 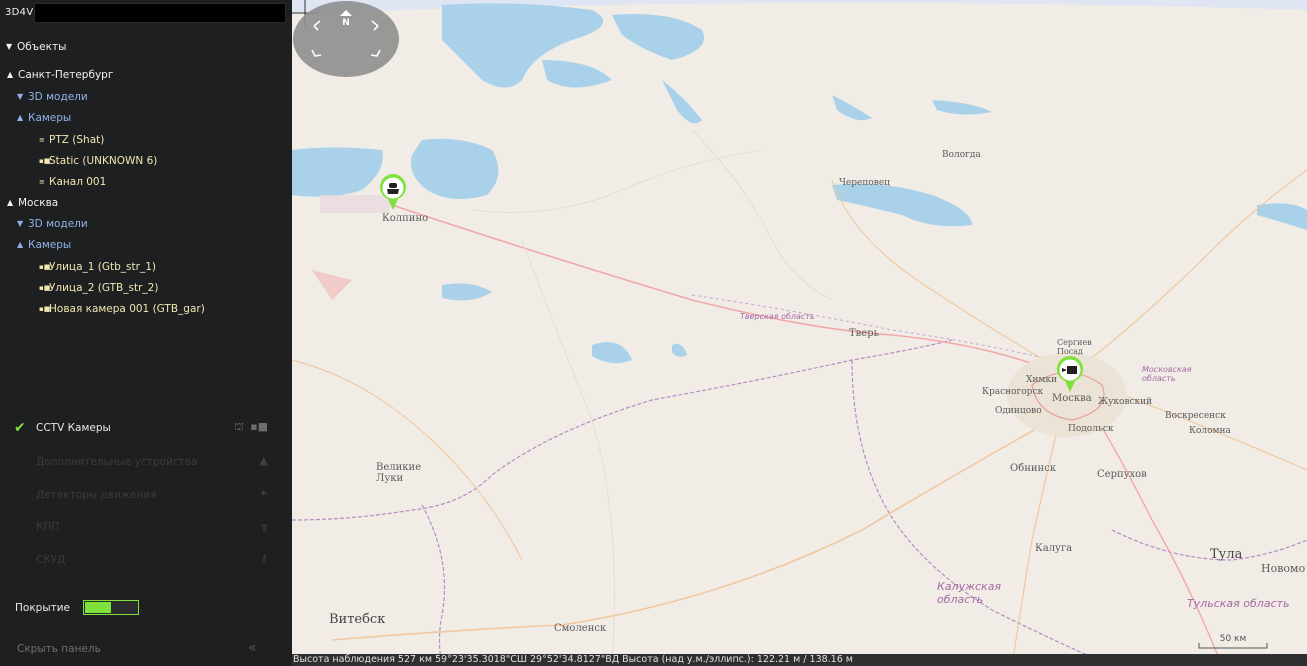 I want to click on tree-camera-item: ▪■ Улица_2 (GTB_str_2), so click(x=98, y=288).